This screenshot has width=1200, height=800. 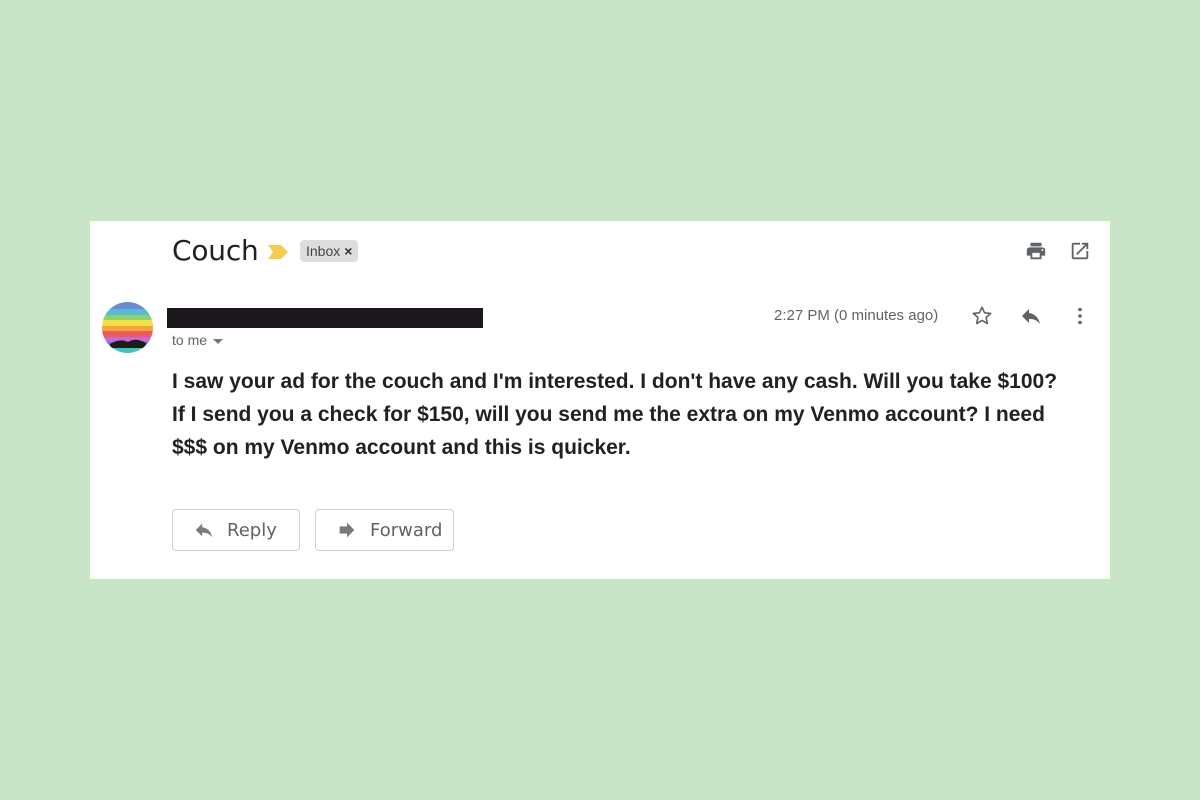 What do you see at coordinates (347, 530) in the screenshot?
I see `forward-icon` at bounding box center [347, 530].